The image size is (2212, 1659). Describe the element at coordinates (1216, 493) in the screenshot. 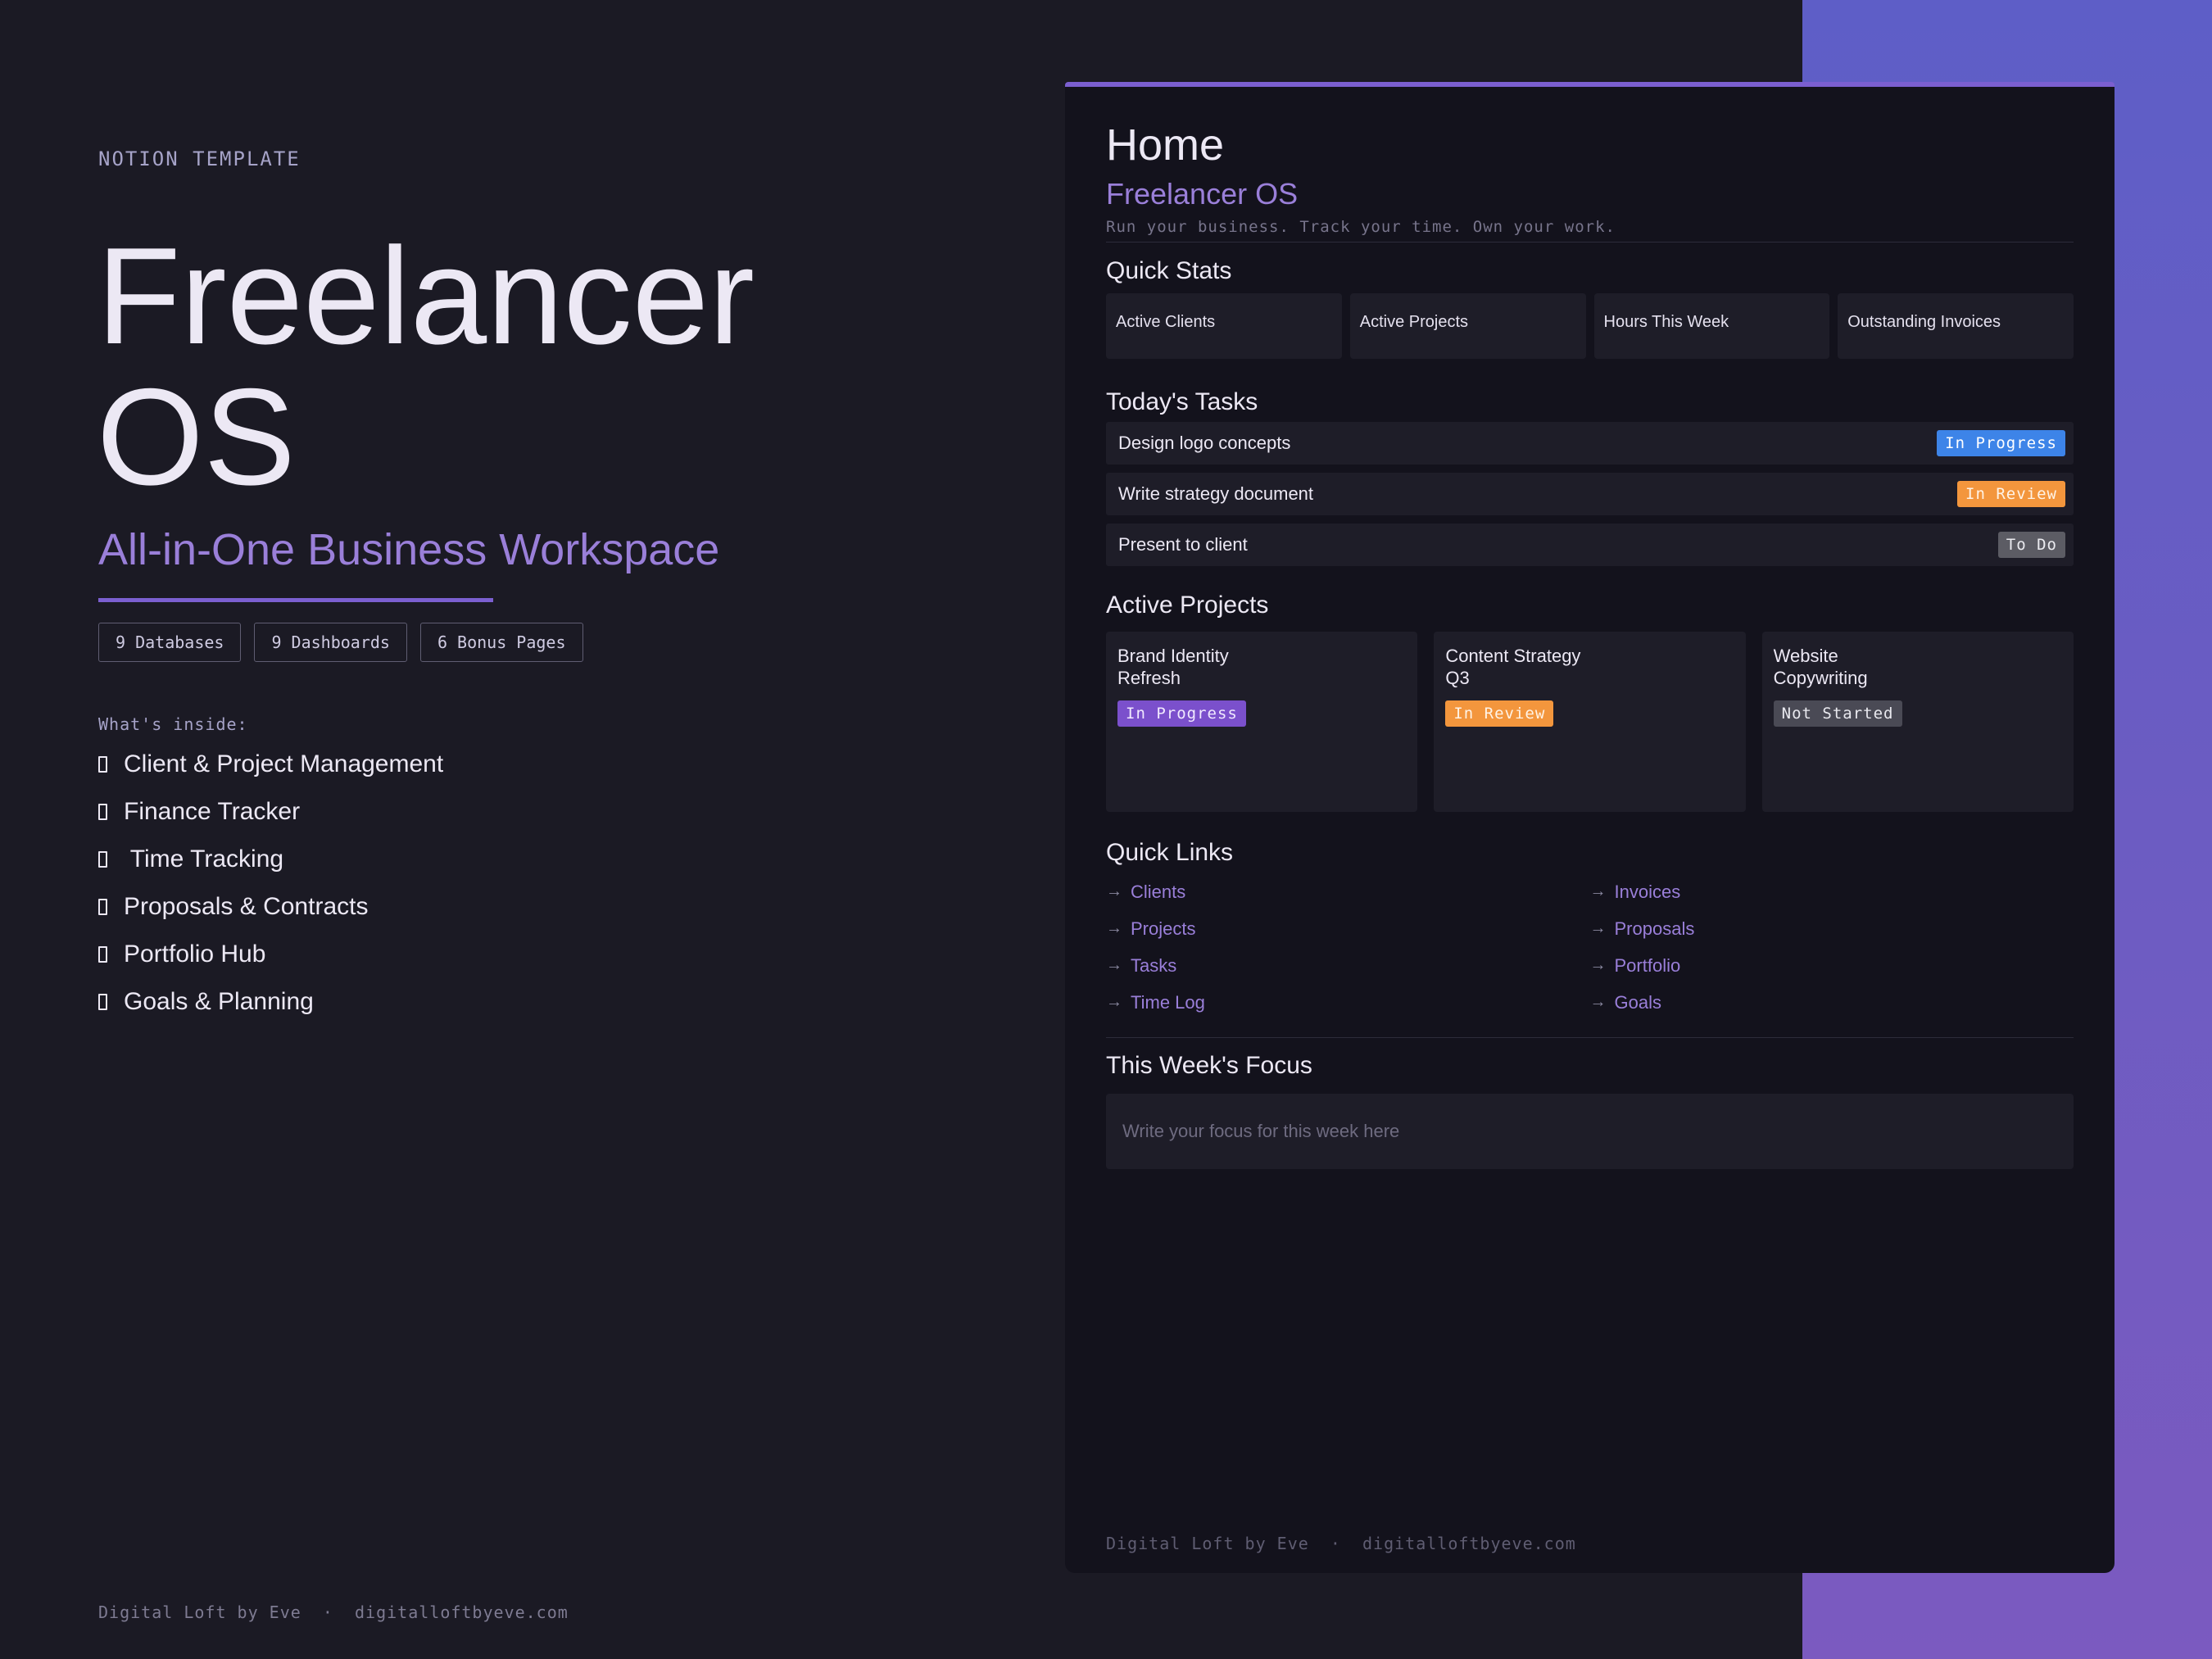

I see `task-name: Write strategy document` at that location.